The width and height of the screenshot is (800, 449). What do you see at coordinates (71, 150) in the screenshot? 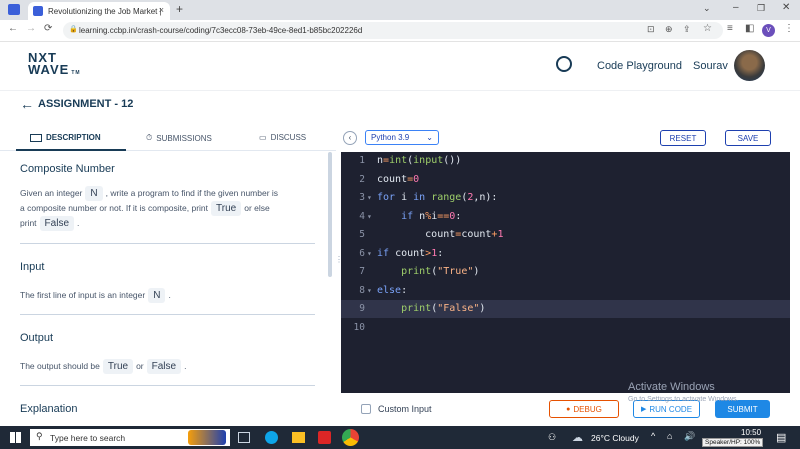
I see `active-tab-indicator` at bounding box center [71, 150].